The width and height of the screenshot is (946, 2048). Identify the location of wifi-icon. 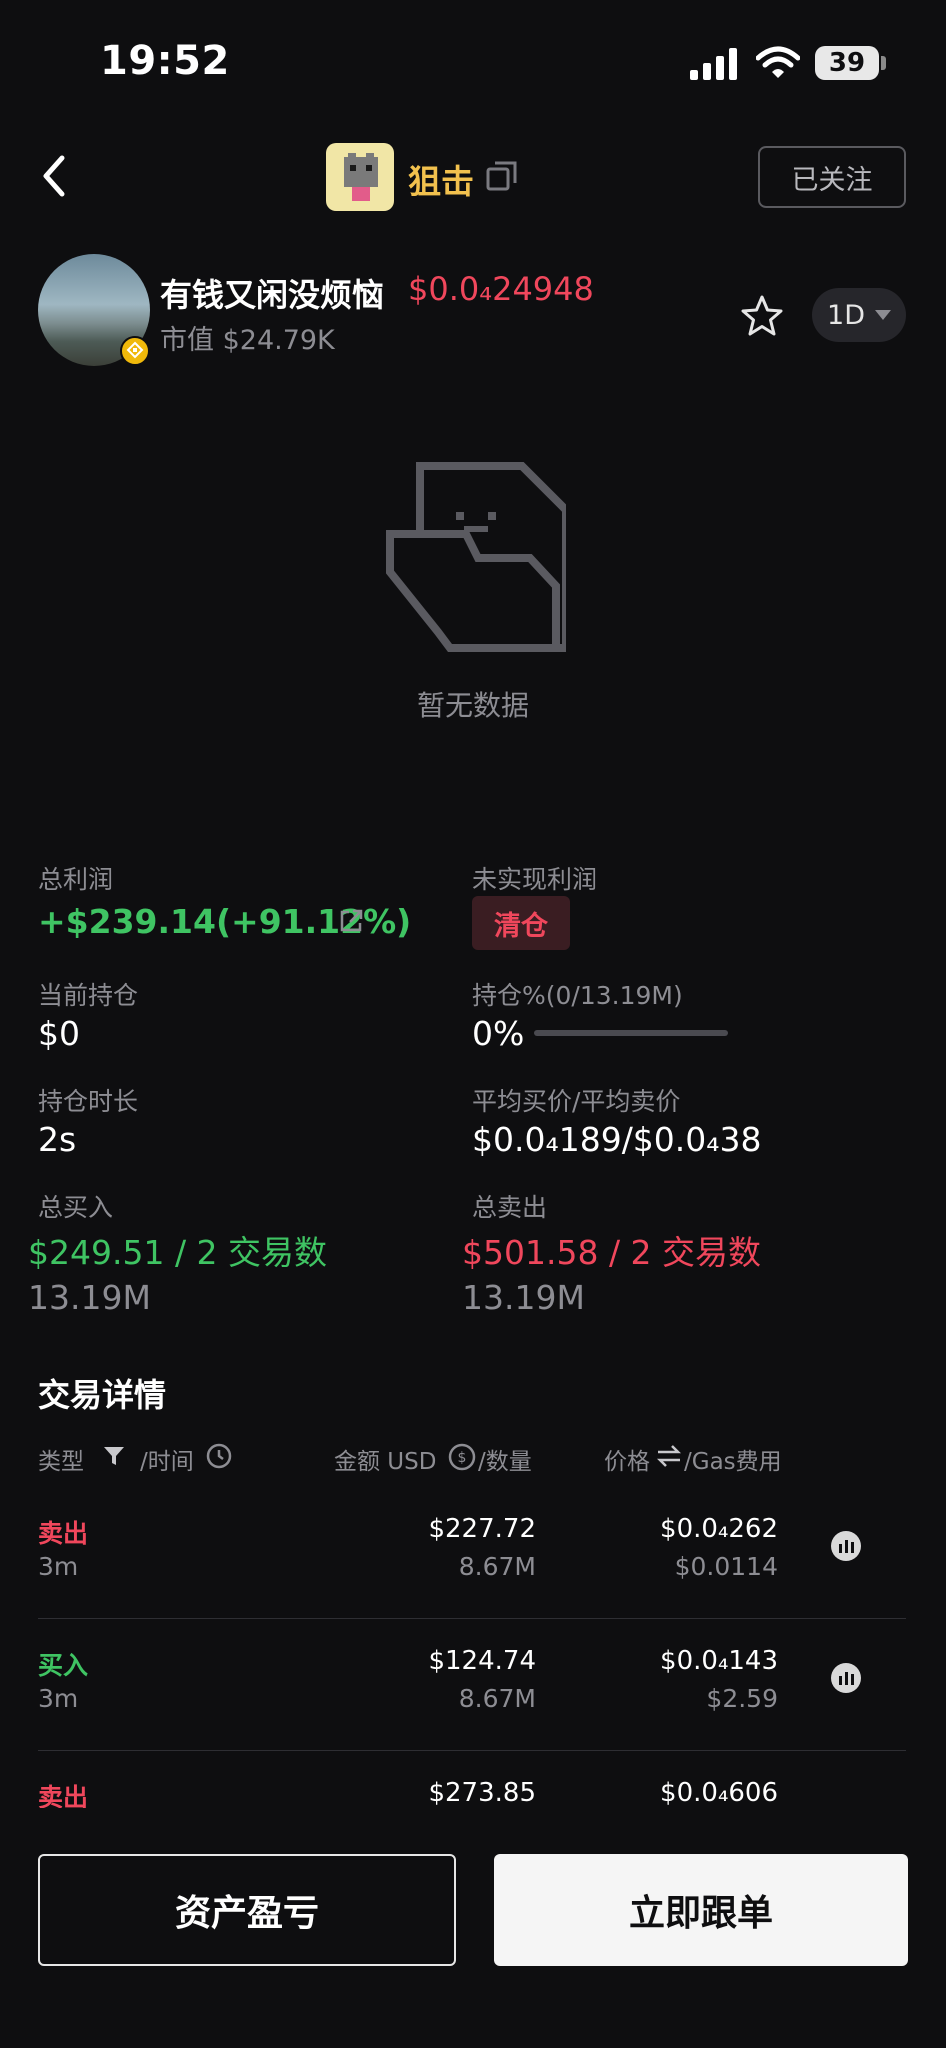
(778, 62).